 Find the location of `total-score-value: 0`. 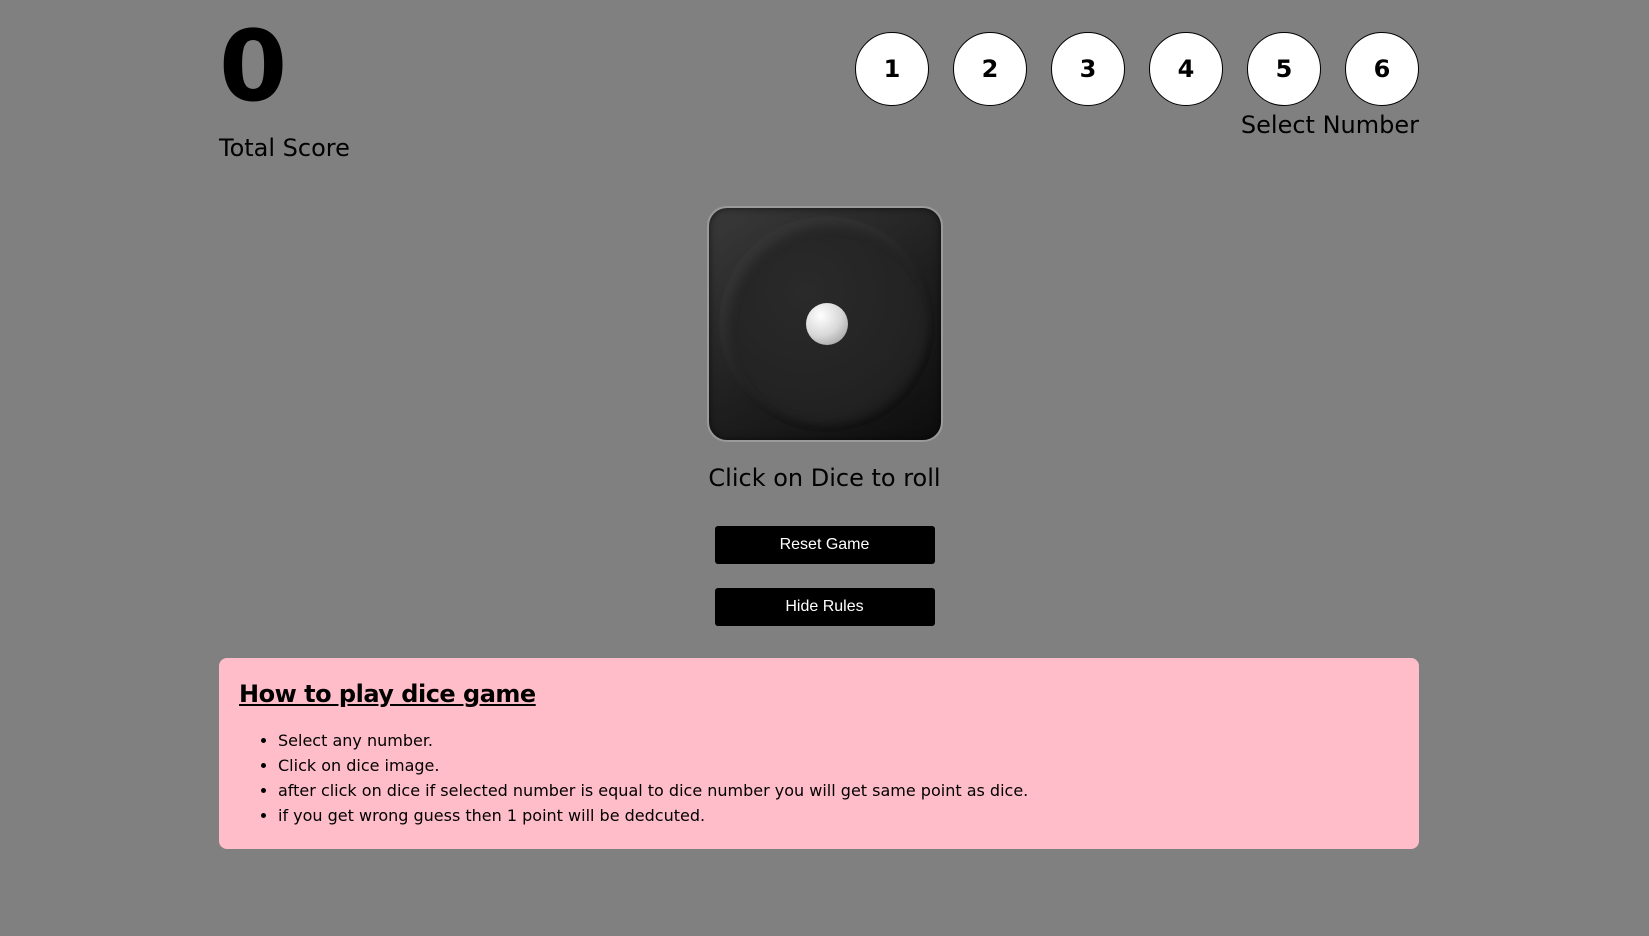

total-score-value: 0 is located at coordinates (253, 67).